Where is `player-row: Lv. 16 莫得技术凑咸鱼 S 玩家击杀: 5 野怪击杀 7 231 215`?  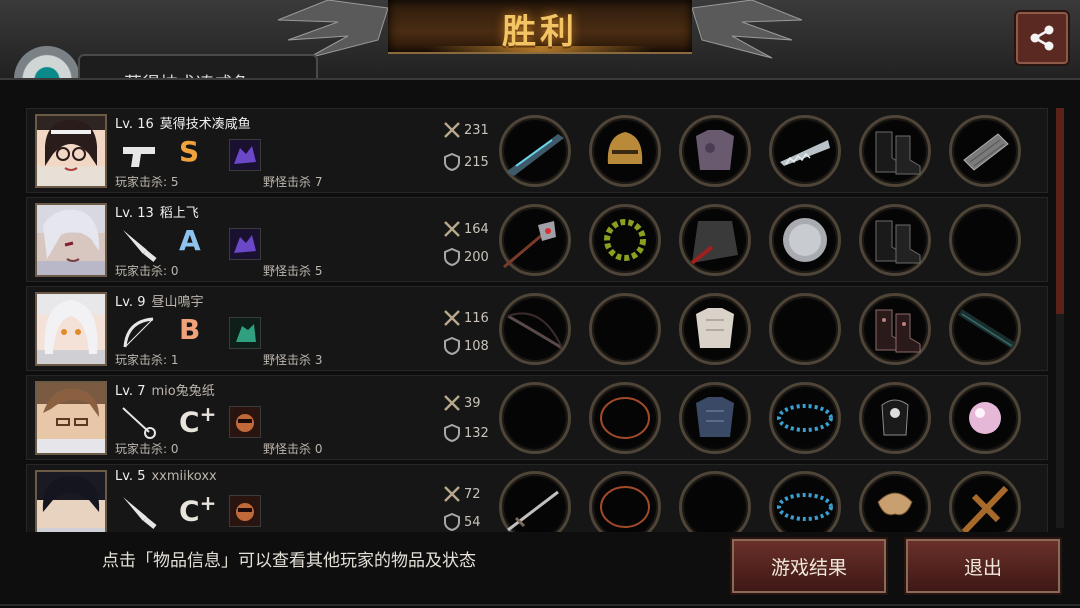 player-row: Lv. 16 莫得技术凑咸鱼 S 玩家击杀: 5 野怪击杀 7 231 215 is located at coordinates (537, 150).